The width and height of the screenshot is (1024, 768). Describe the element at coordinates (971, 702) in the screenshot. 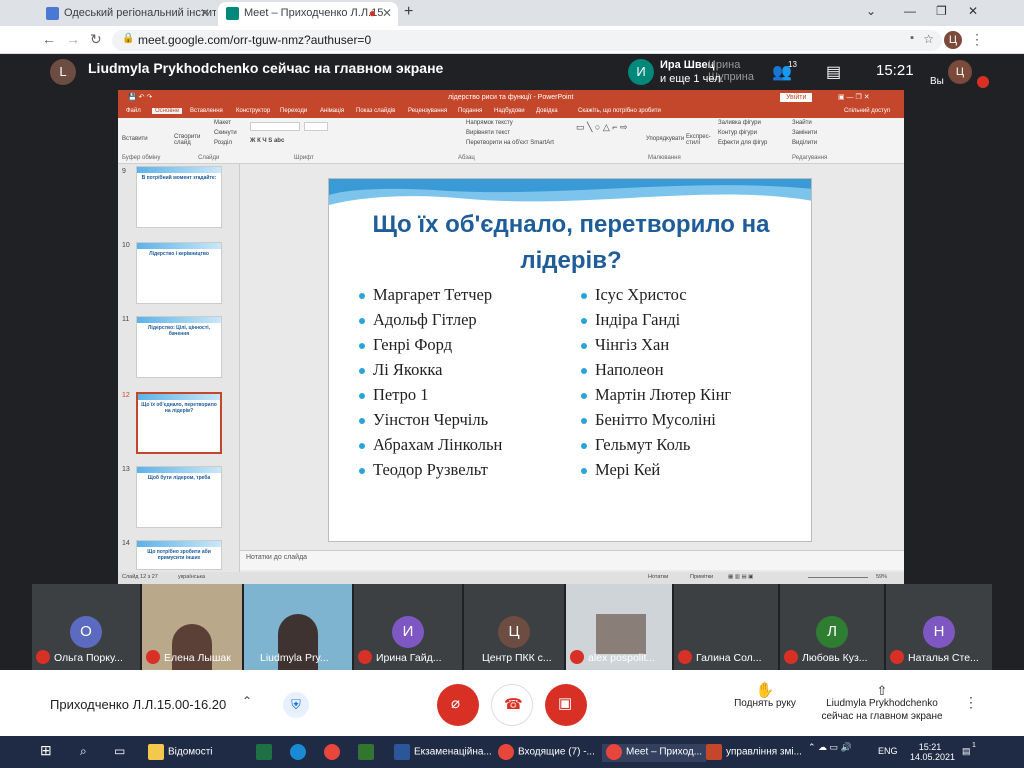

I see `more-options-icon: ⋮` at that location.